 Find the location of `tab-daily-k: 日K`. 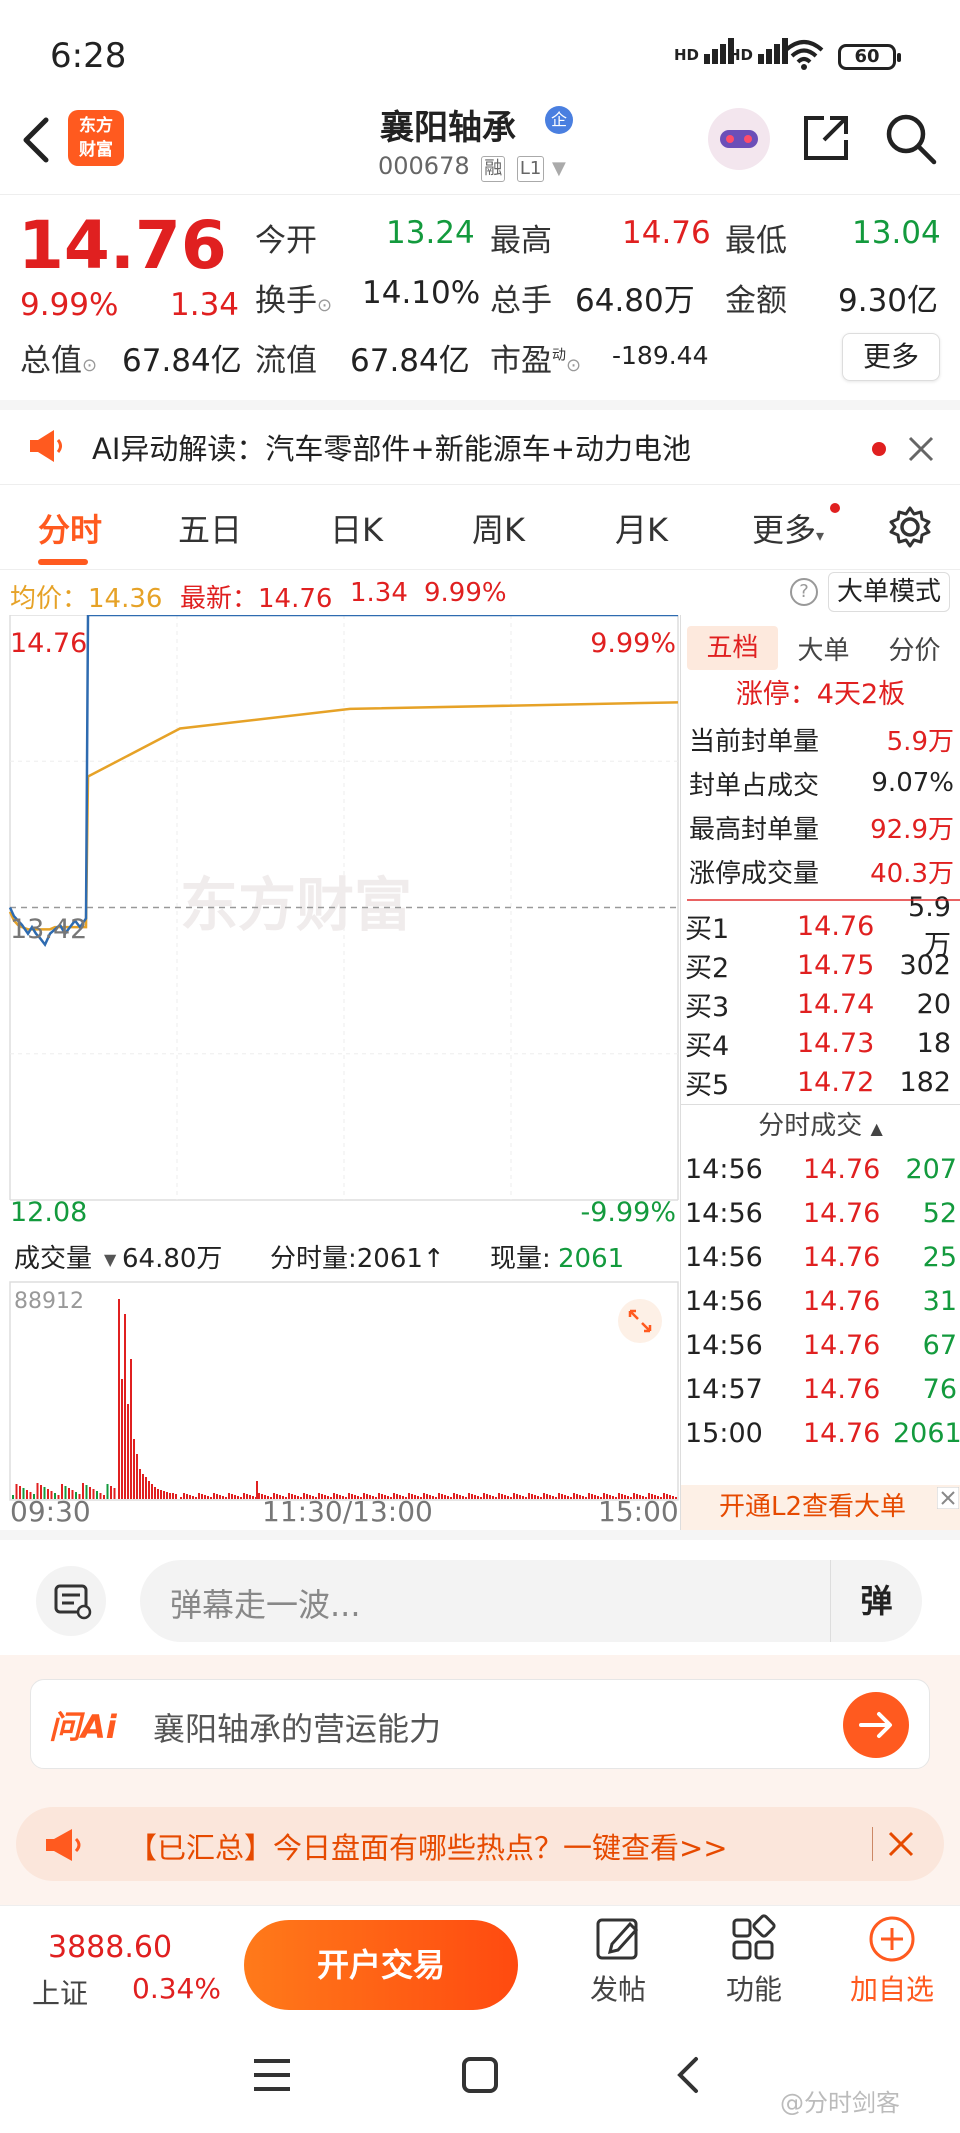

tab-daily-k: 日K is located at coordinates (356, 528).